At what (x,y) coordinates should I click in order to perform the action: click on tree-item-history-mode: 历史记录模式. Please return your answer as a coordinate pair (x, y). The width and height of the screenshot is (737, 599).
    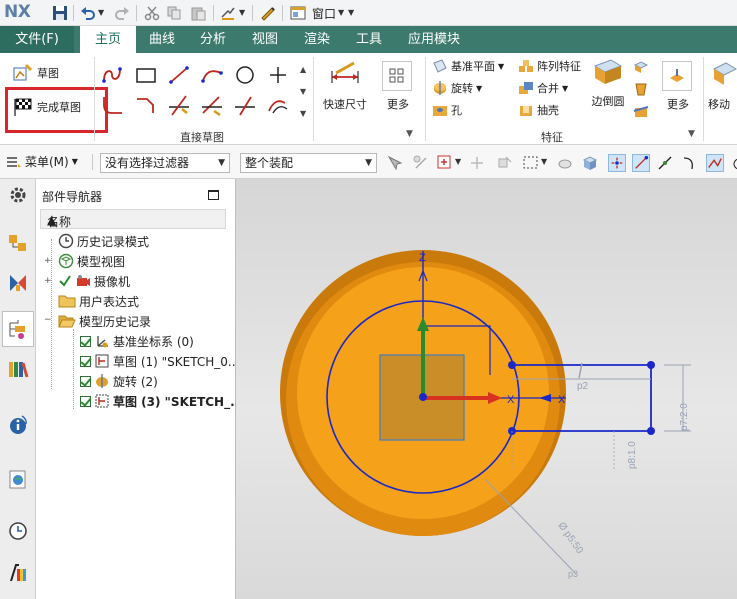
    Looking at the image, I should click on (103, 241).